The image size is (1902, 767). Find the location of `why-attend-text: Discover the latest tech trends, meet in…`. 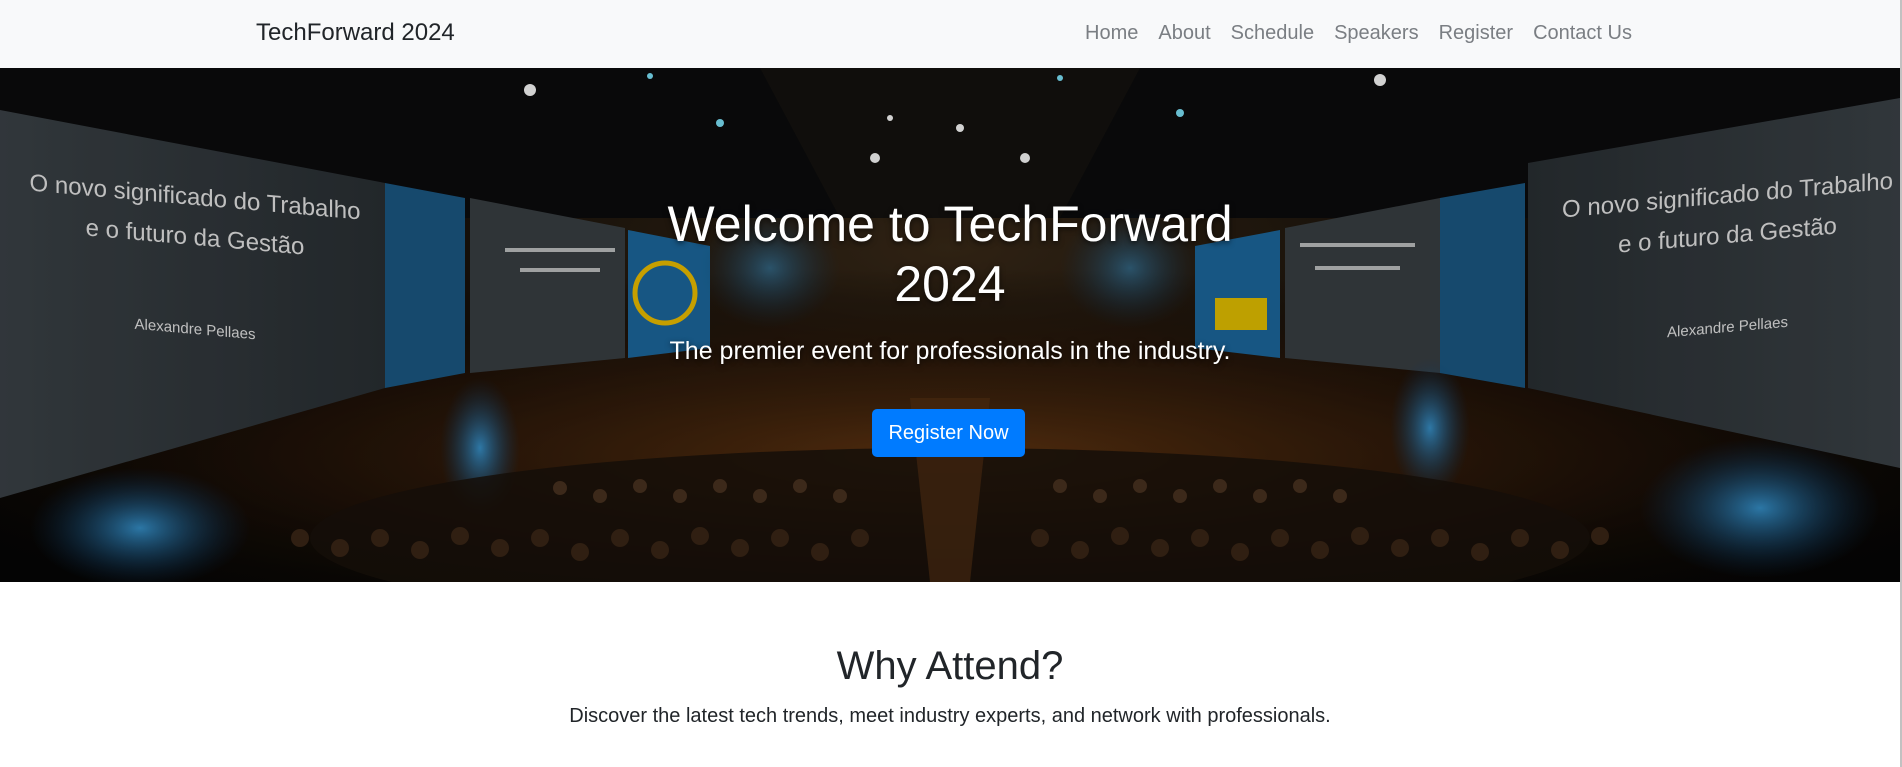

why-attend-text: Discover the latest tech trends, meet in… is located at coordinates (950, 716).